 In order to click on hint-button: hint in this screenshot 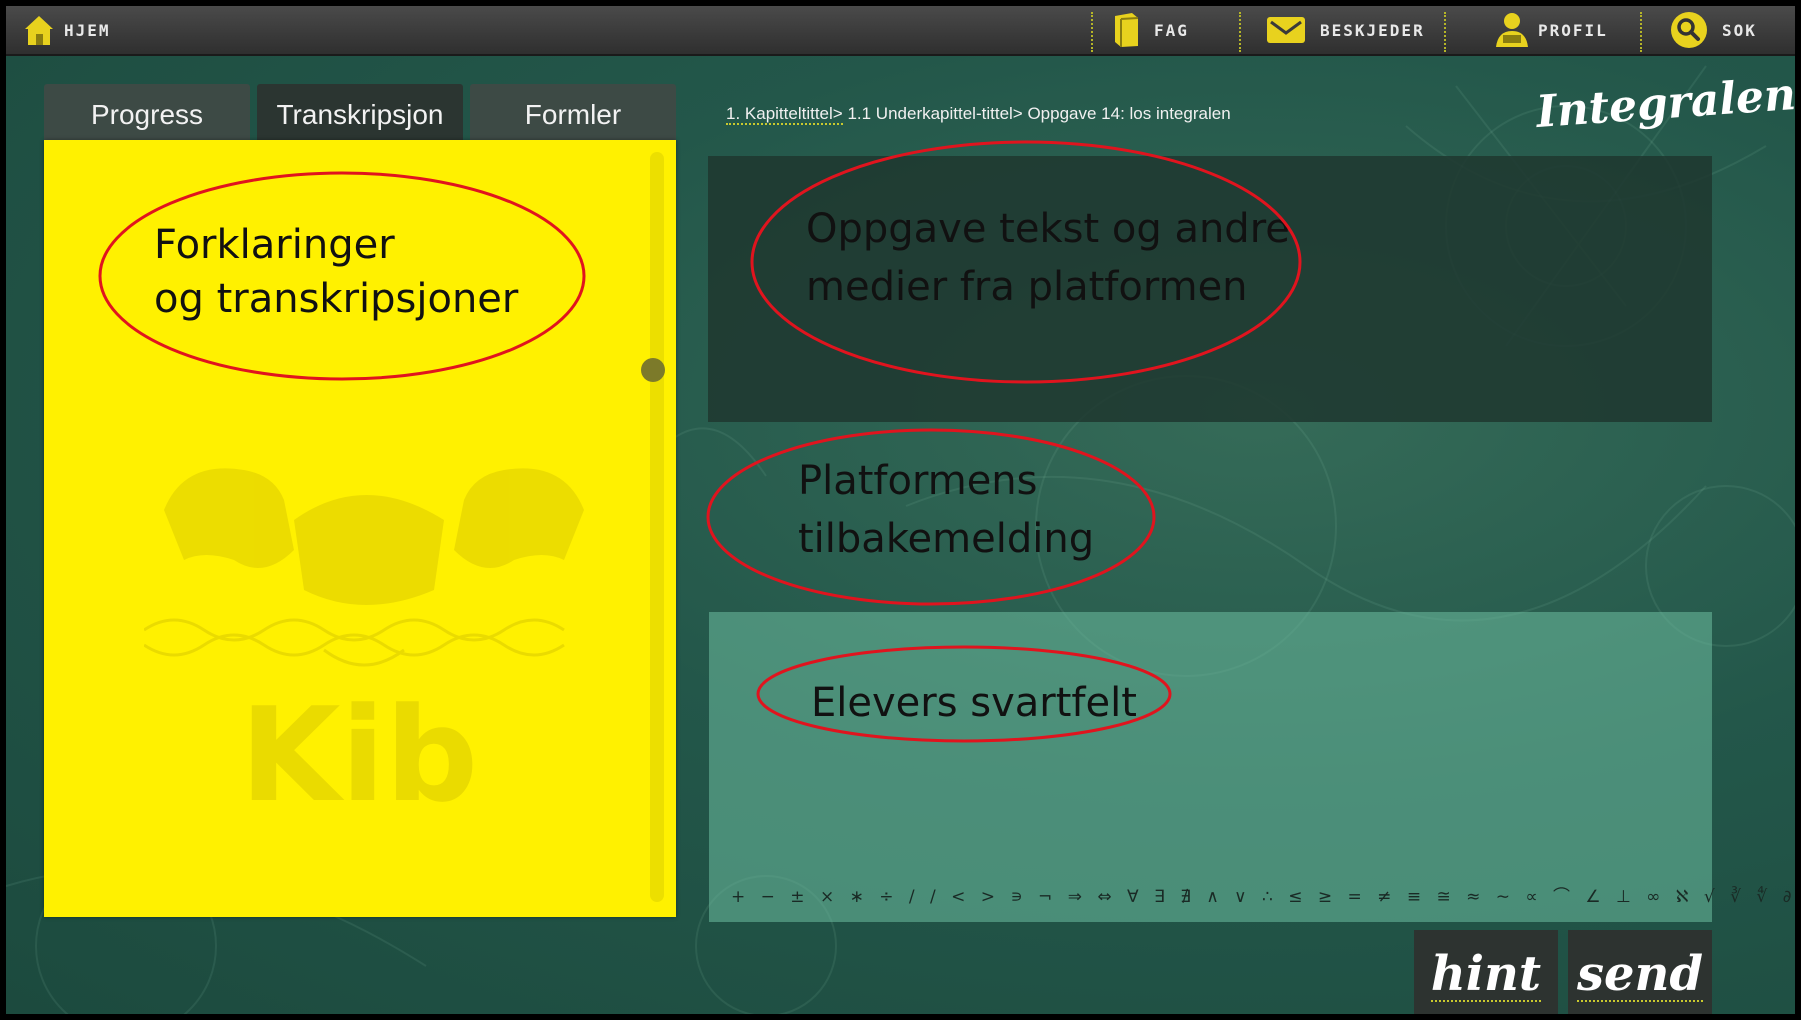, I will do `click(1486, 972)`.